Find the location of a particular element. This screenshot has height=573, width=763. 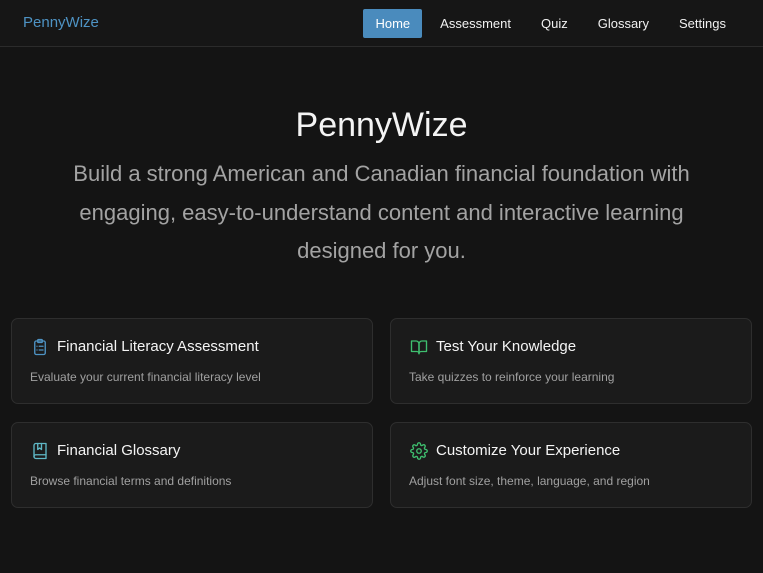

brand-logo-link: PennyWize is located at coordinates (61, 23).